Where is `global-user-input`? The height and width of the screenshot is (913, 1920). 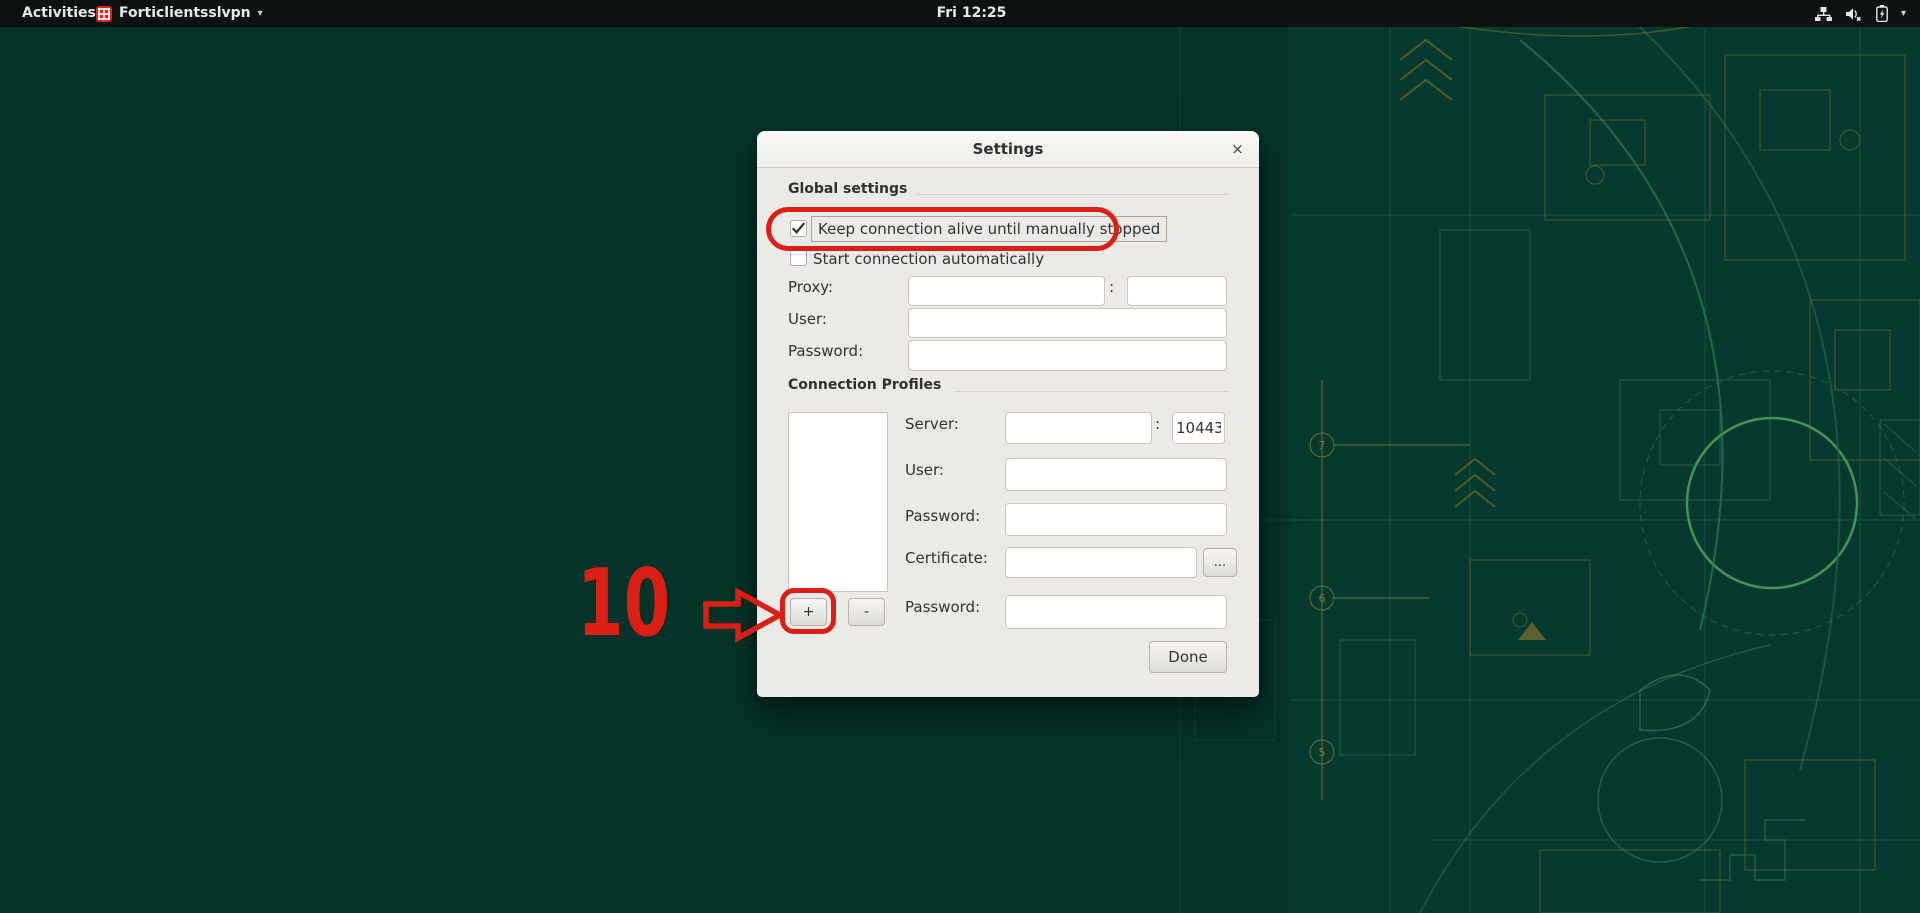 global-user-input is located at coordinates (1067, 323).